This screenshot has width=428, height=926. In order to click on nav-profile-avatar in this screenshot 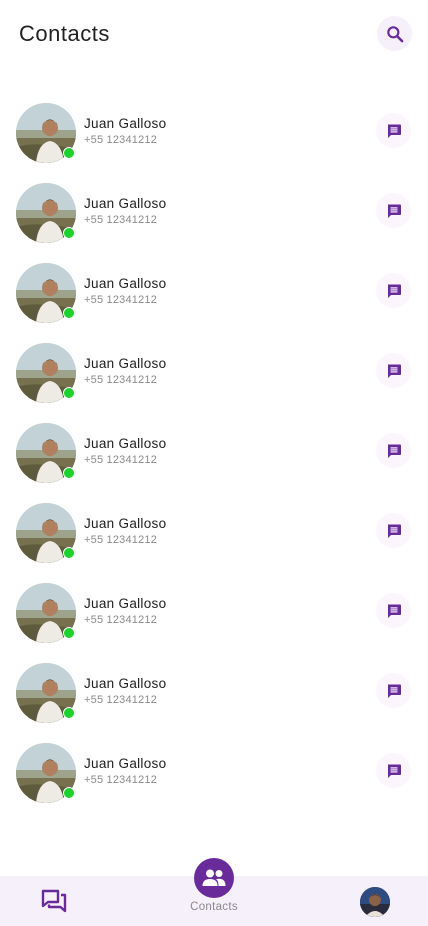, I will do `click(375, 902)`.